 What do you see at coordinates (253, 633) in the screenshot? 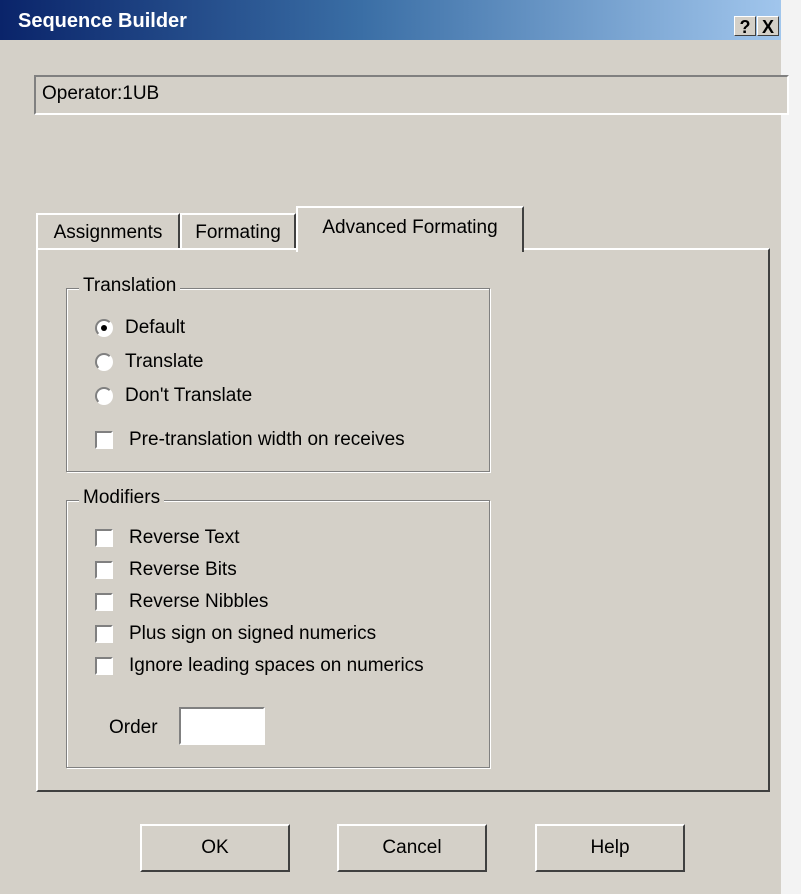
I see `plus-sign-label: Plus sign on signed numerics` at bounding box center [253, 633].